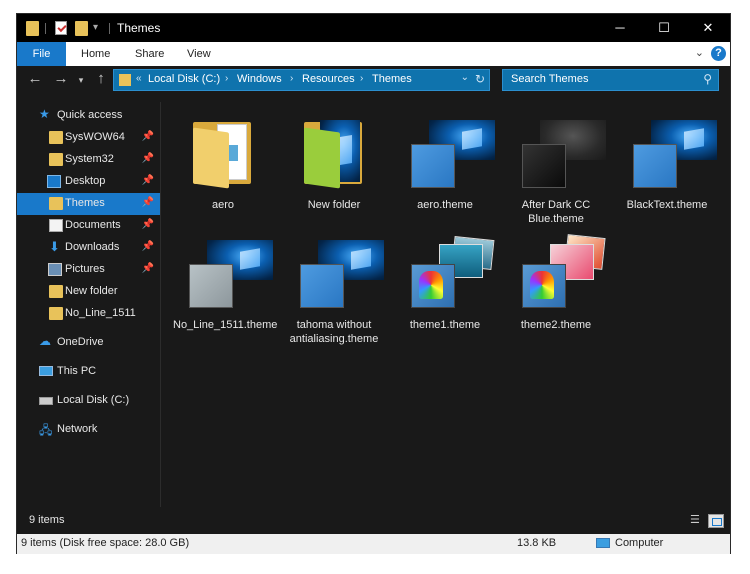 The height and width of the screenshot is (574, 750). Describe the element at coordinates (88, 204) in the screenshot. I see `sidebar-item-themes: Themes 📌` at that location.